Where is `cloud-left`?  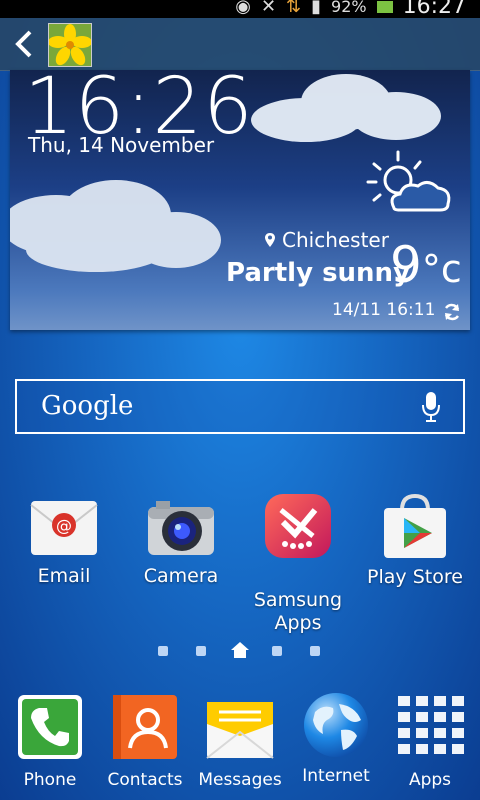
cloud-left is located at coordinates (115, 226).